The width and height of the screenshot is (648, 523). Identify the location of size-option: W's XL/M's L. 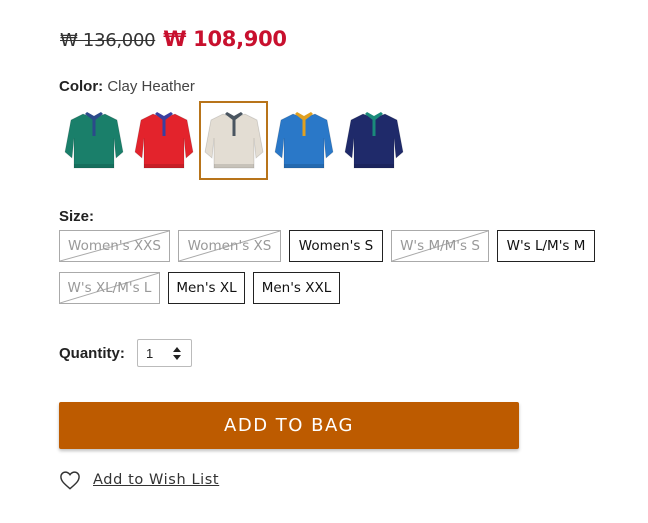
(109, 288).